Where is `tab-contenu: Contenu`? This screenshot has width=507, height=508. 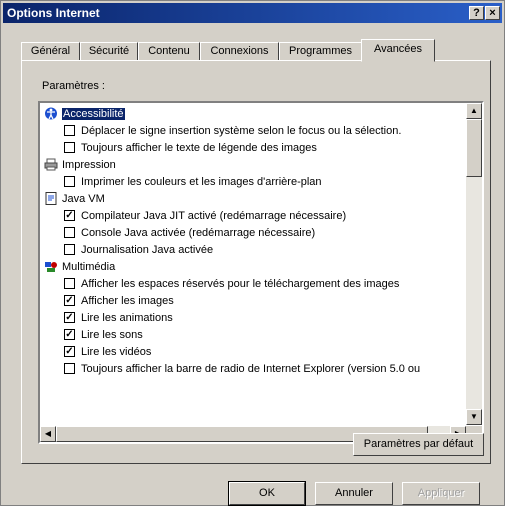
tab-contenu: Contenu is located at coordinates (169, 51).